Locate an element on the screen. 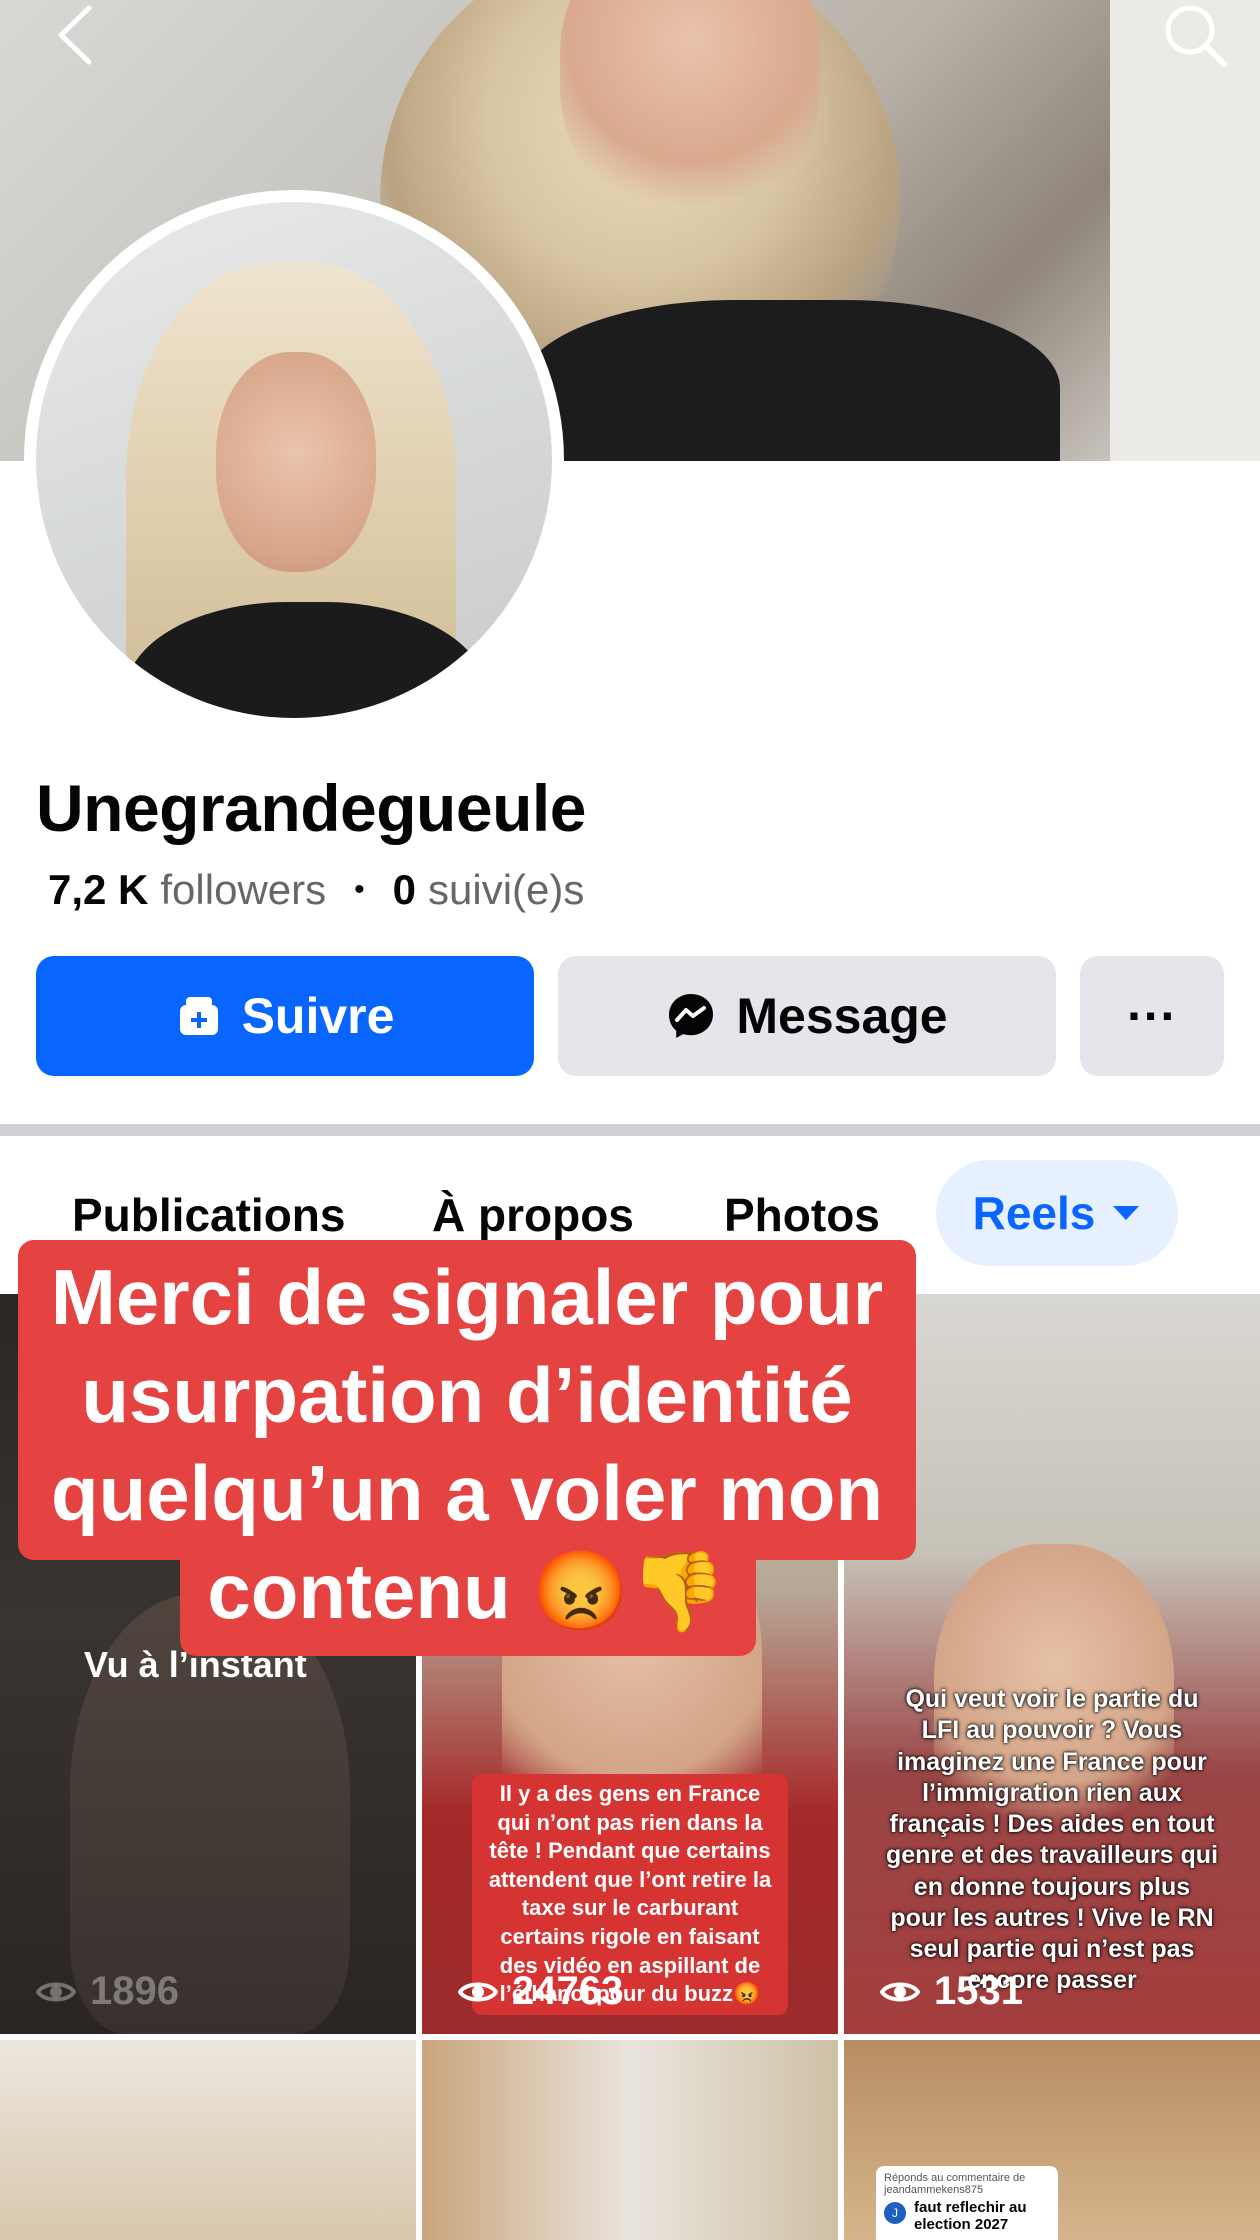 The width and height of the screenshot is (1260, 2240). following-label: suivi(e)s is located at coordinates (506, 890).